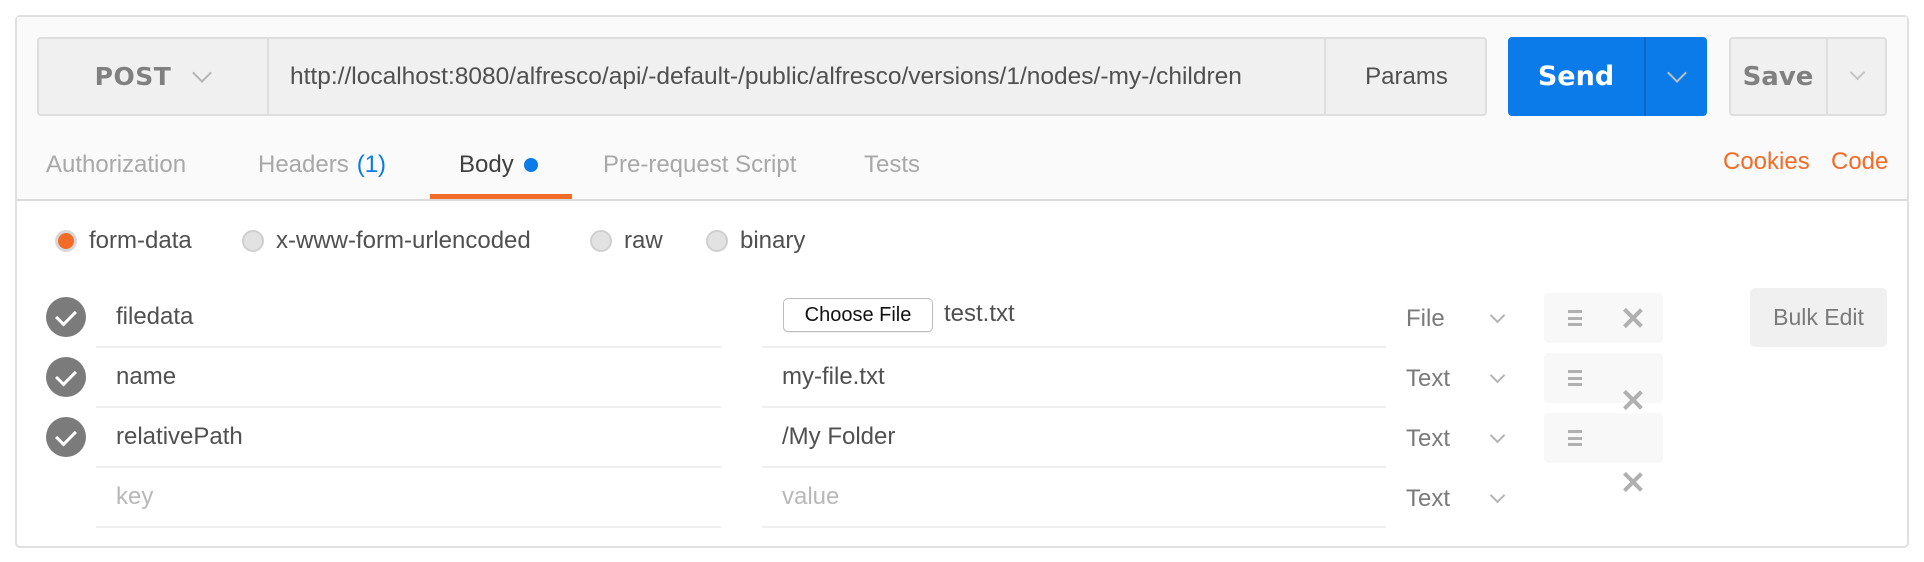 The width and height of the screenshot is (1924, 562). Describe the element at coordinates (403, 240) in the screenshot. I see `radio-label: x-www-form-urlencoded` at that location.